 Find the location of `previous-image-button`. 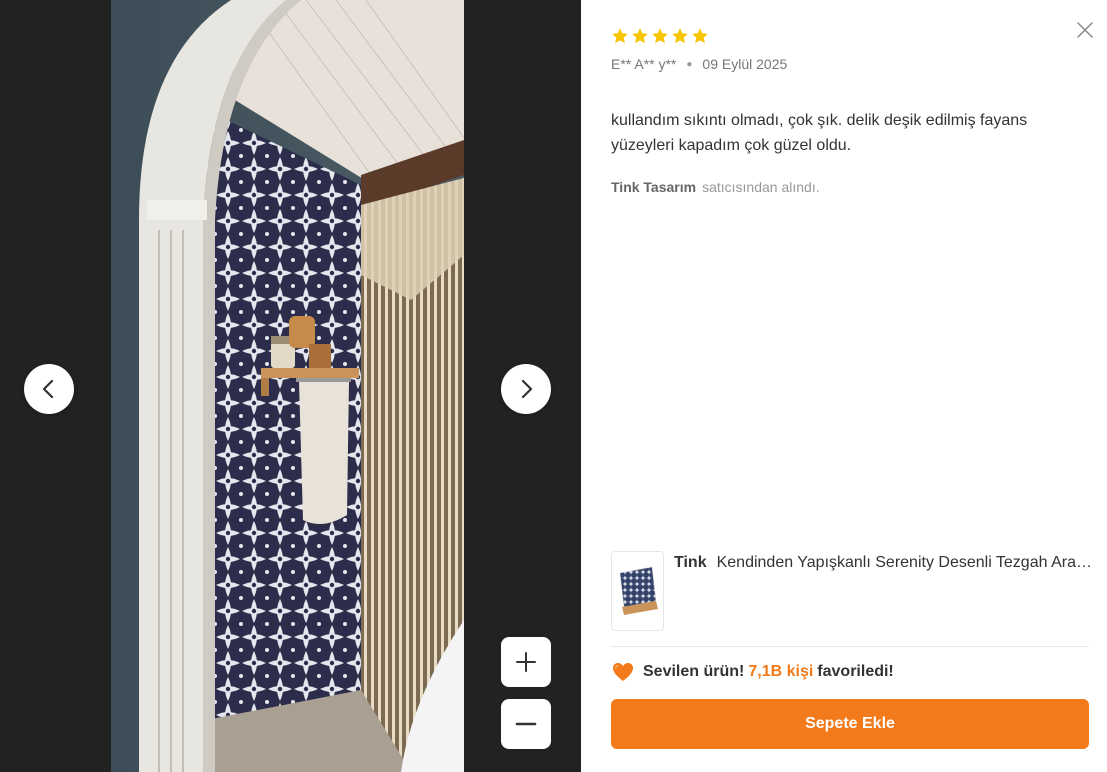

previous-image-button is located at coordinates (49, 389).